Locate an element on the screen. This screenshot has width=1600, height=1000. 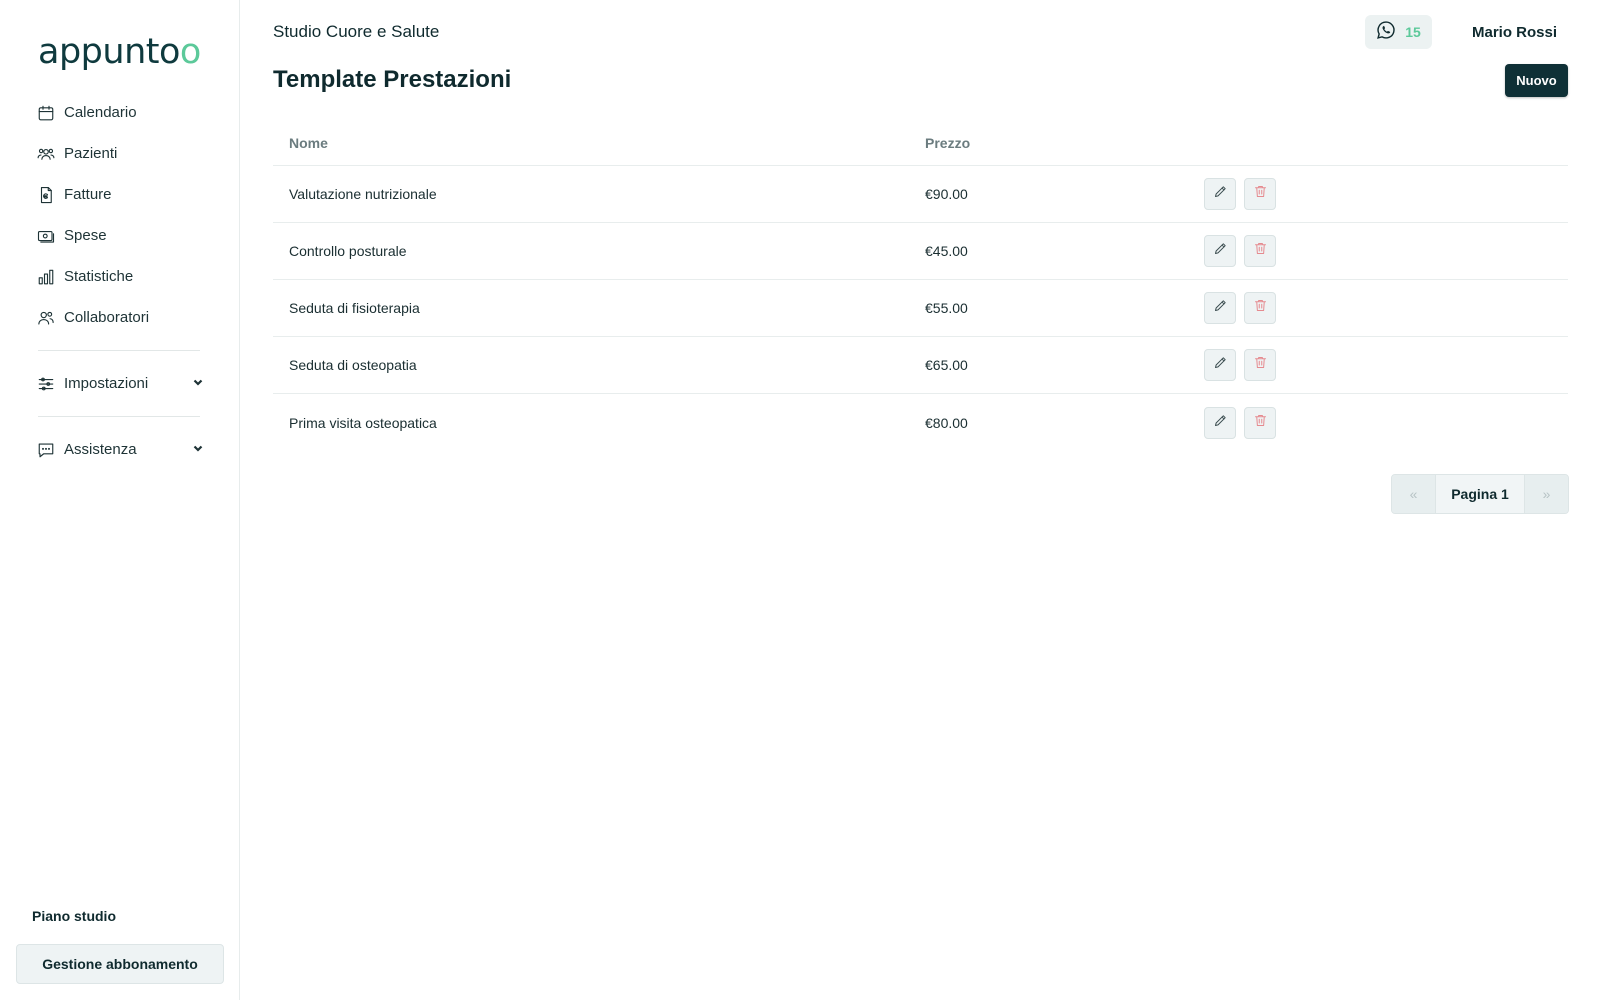
chat-icon is located at coordinates (46, 450).